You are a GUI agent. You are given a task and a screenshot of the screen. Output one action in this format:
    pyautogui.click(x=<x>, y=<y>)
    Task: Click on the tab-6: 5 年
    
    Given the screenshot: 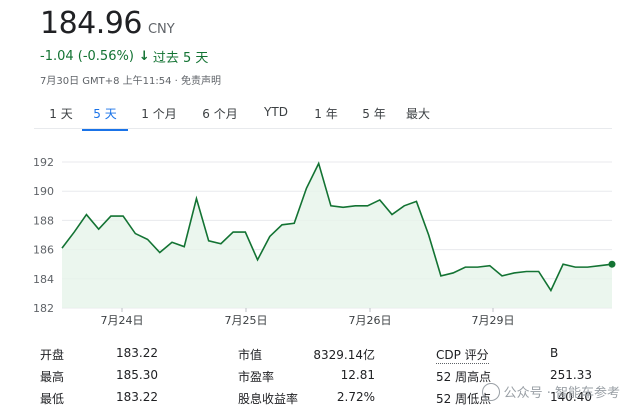 What is the action you would take?
    pyautogui.click(x=374, y=117)
    